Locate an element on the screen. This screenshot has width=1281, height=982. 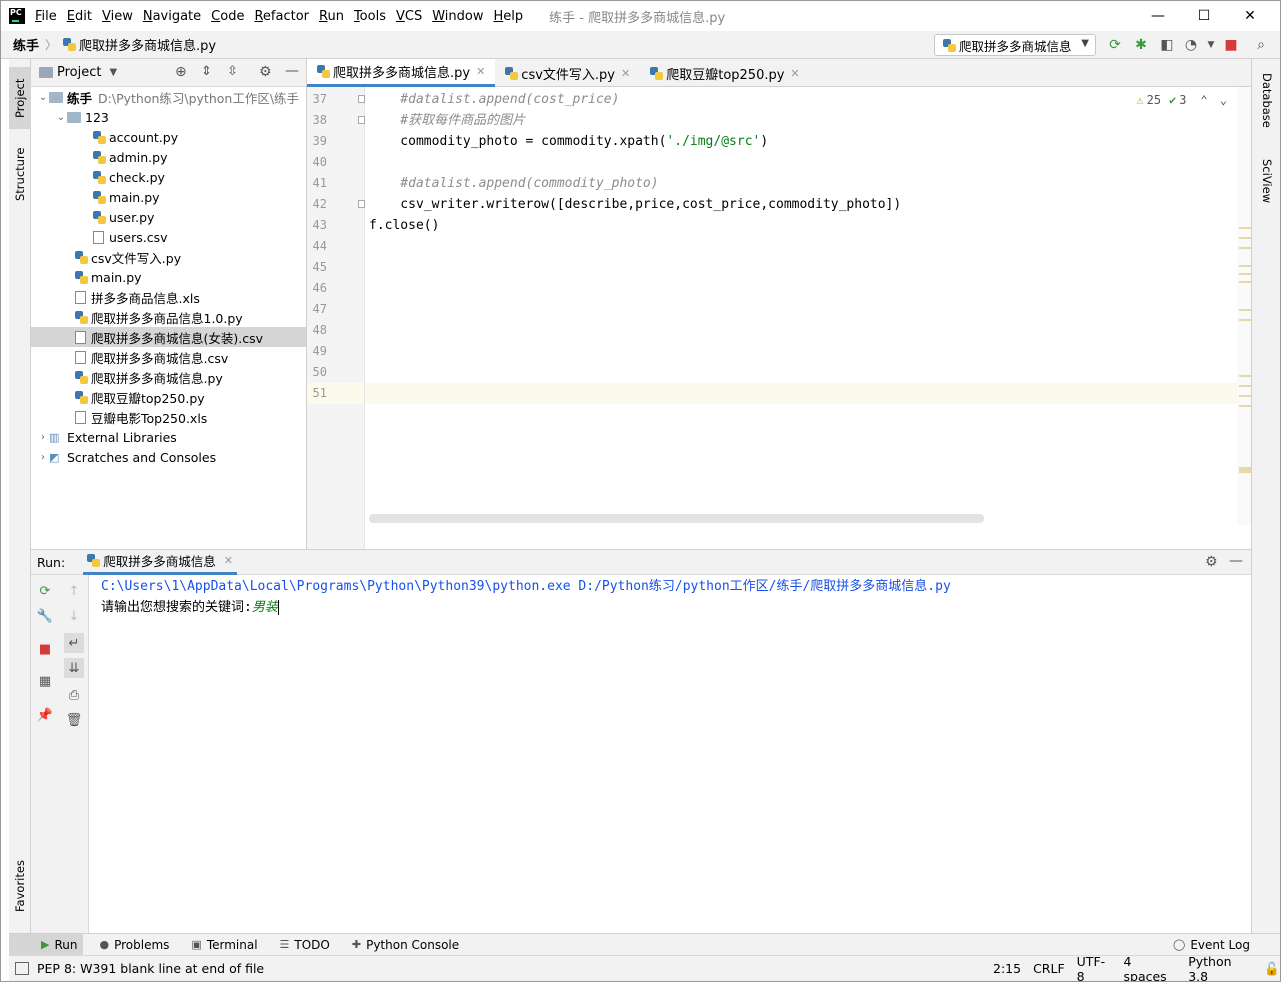
pin-icon: 📌 is located at coordinates (45, 715).